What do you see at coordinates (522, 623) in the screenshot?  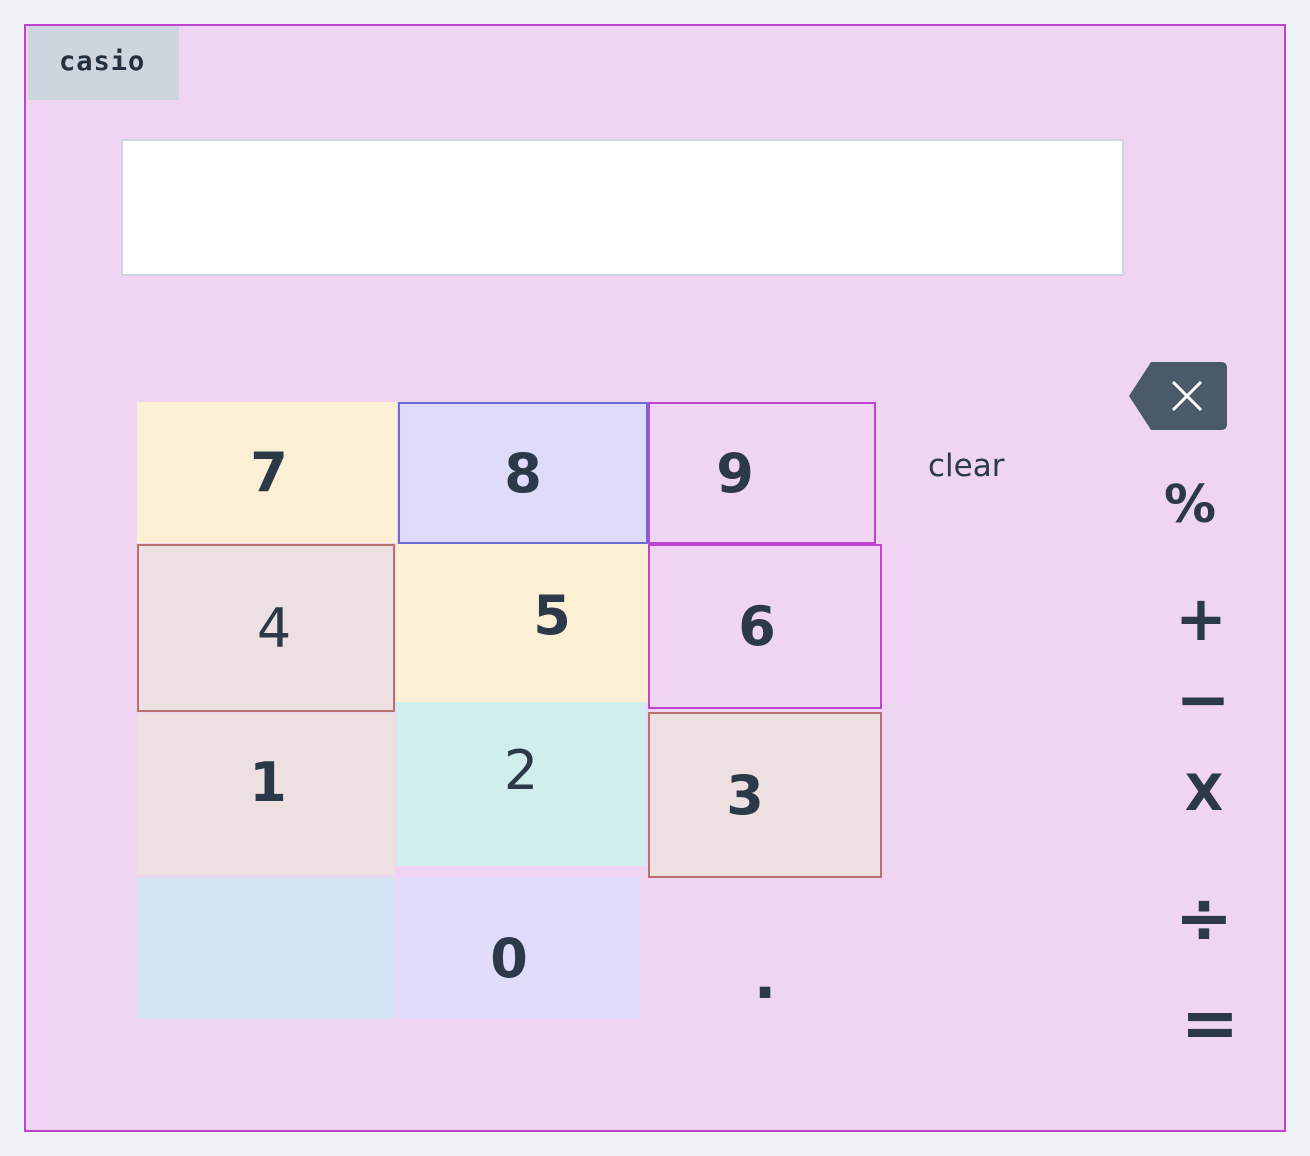 I see `key-5: 5` at bounding box center [522, 623].